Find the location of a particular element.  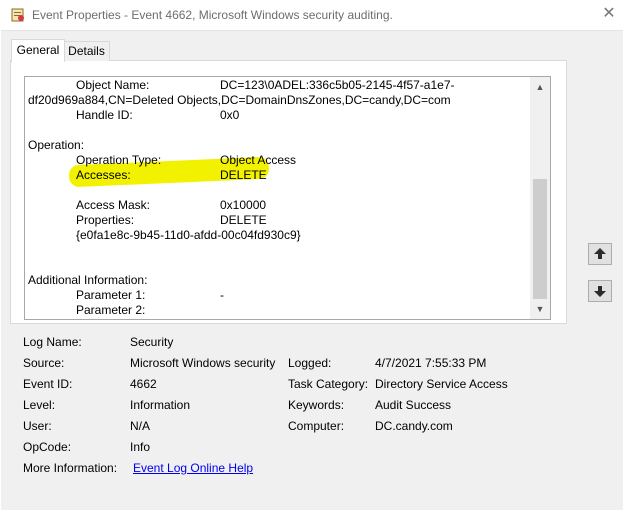

down-arrow-icon is located at coordinates (600, 291).